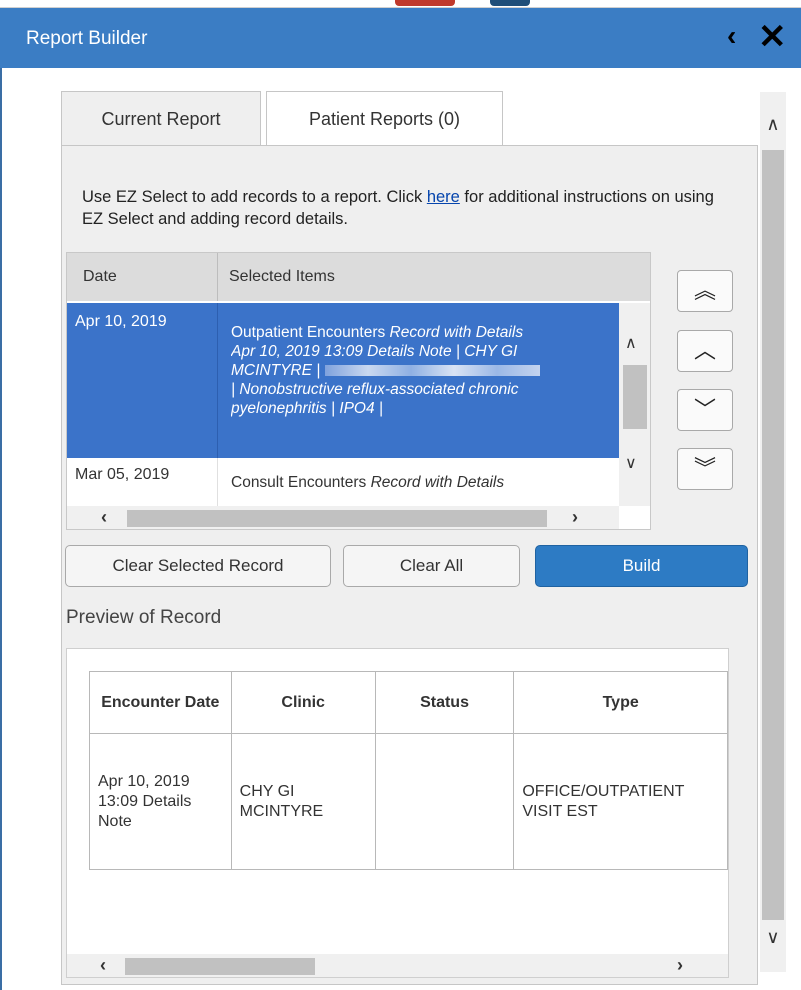  I want to click on preview-horizontal-scrollbar: ‹ ›, so click(397, 965).